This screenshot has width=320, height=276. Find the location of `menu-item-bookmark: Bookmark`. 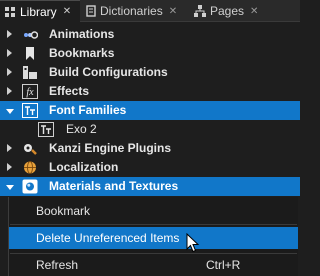

menu-item-bookmark: Bookmark is located at coordinates (153, 211).